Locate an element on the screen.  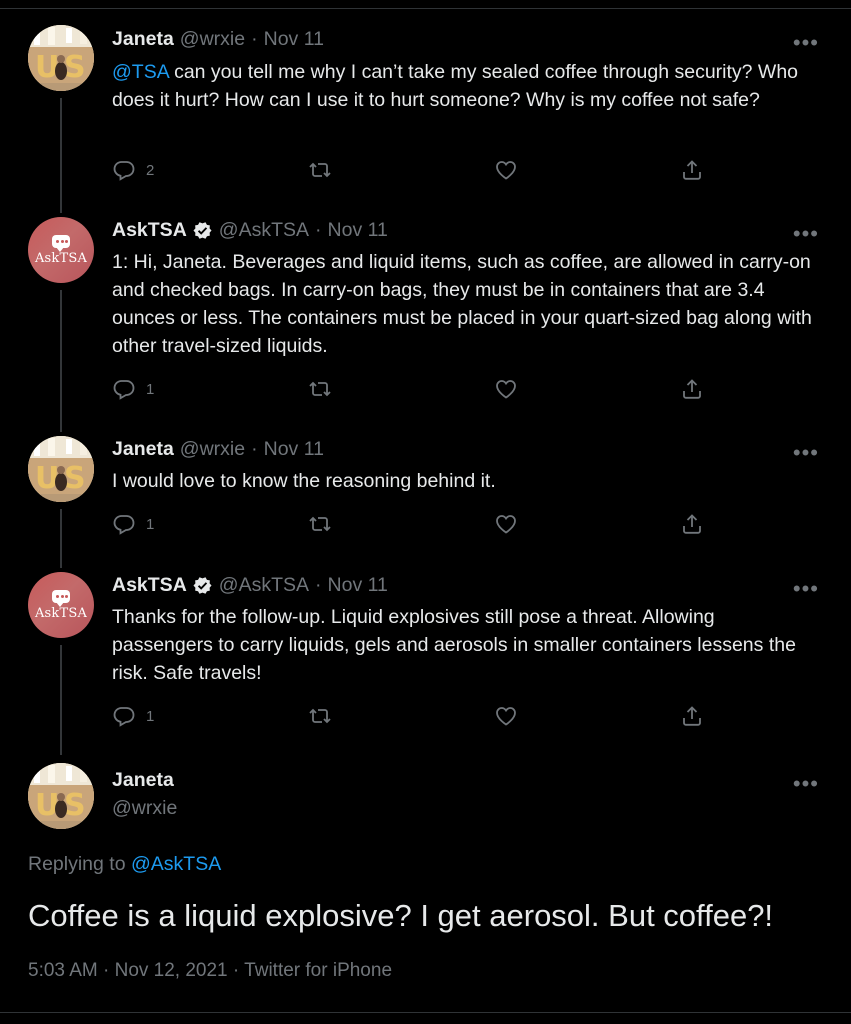
main-author-name-row: Janeta is located at coordinates (143, 780).